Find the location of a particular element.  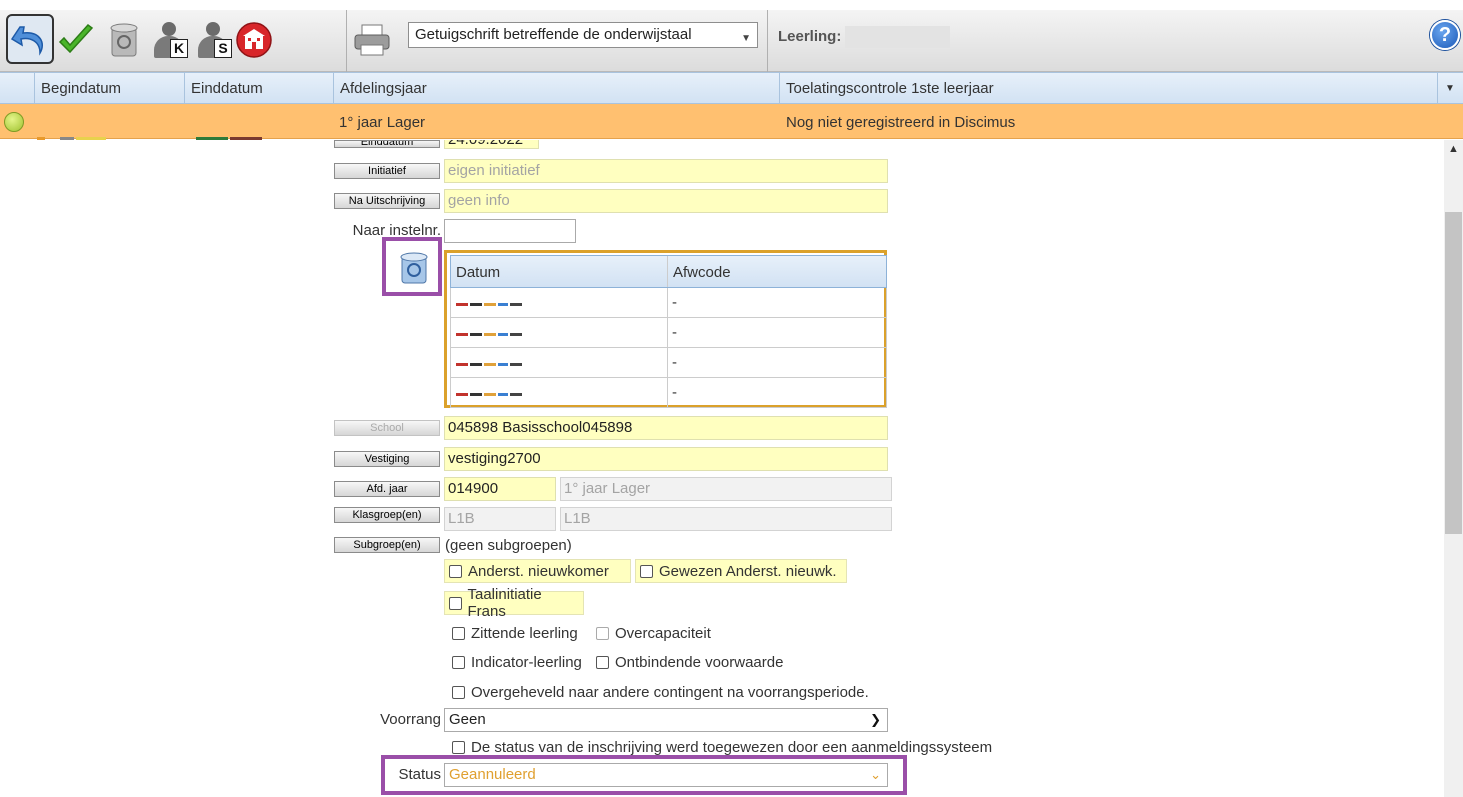

column-afwcode: Afwcode is located at coordinates (777, 271).